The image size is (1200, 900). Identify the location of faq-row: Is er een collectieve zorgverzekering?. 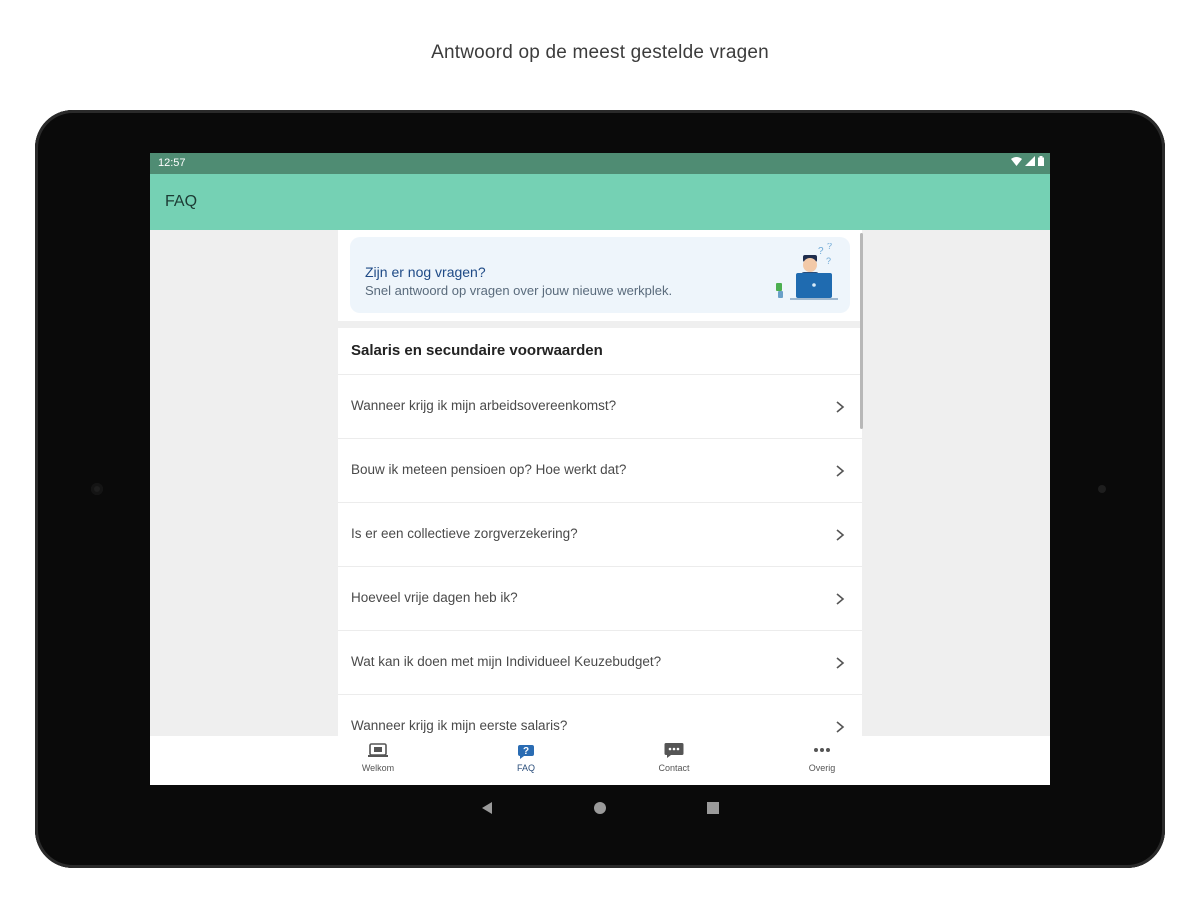
(600, 534).